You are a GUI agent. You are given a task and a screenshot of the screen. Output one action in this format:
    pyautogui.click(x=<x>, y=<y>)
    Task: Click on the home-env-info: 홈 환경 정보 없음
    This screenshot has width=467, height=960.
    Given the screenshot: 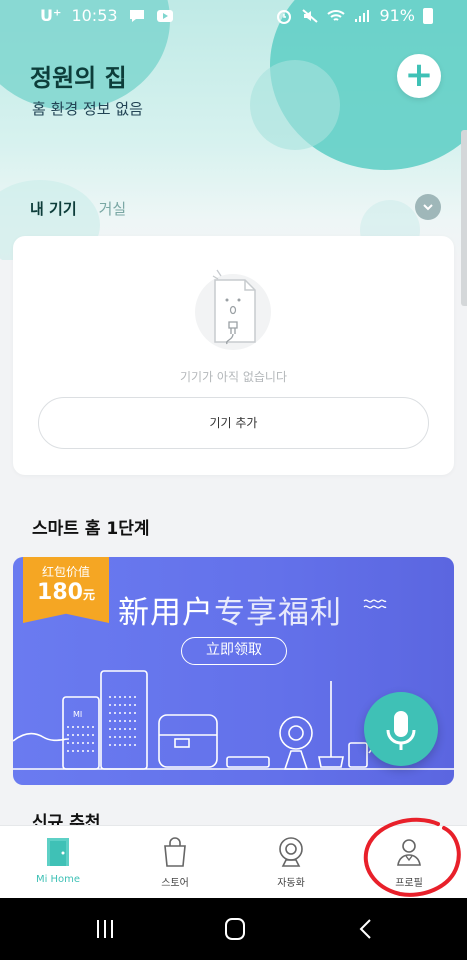 What is the action you would take?
    pyautogui.click(x=87, y=108)
    